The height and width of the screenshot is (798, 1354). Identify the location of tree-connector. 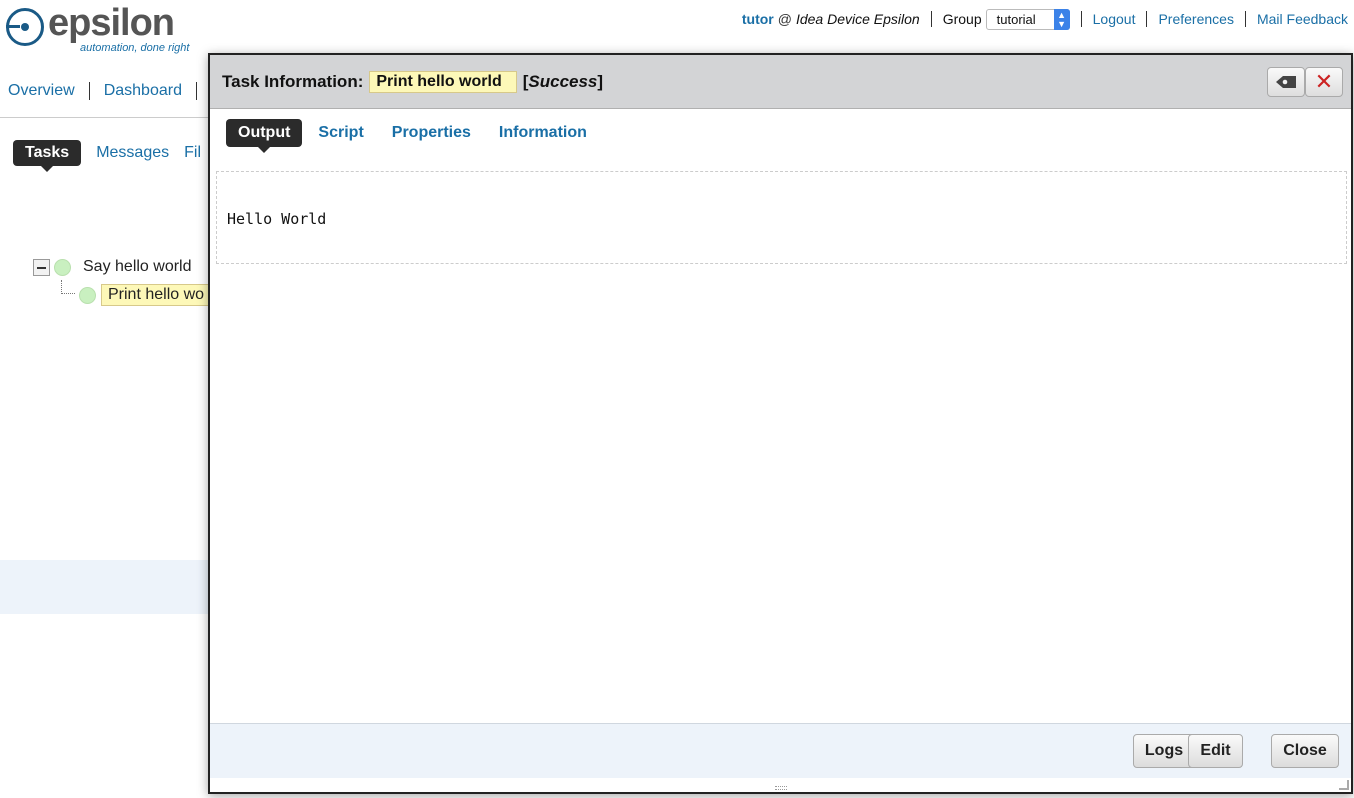
(68, 287).